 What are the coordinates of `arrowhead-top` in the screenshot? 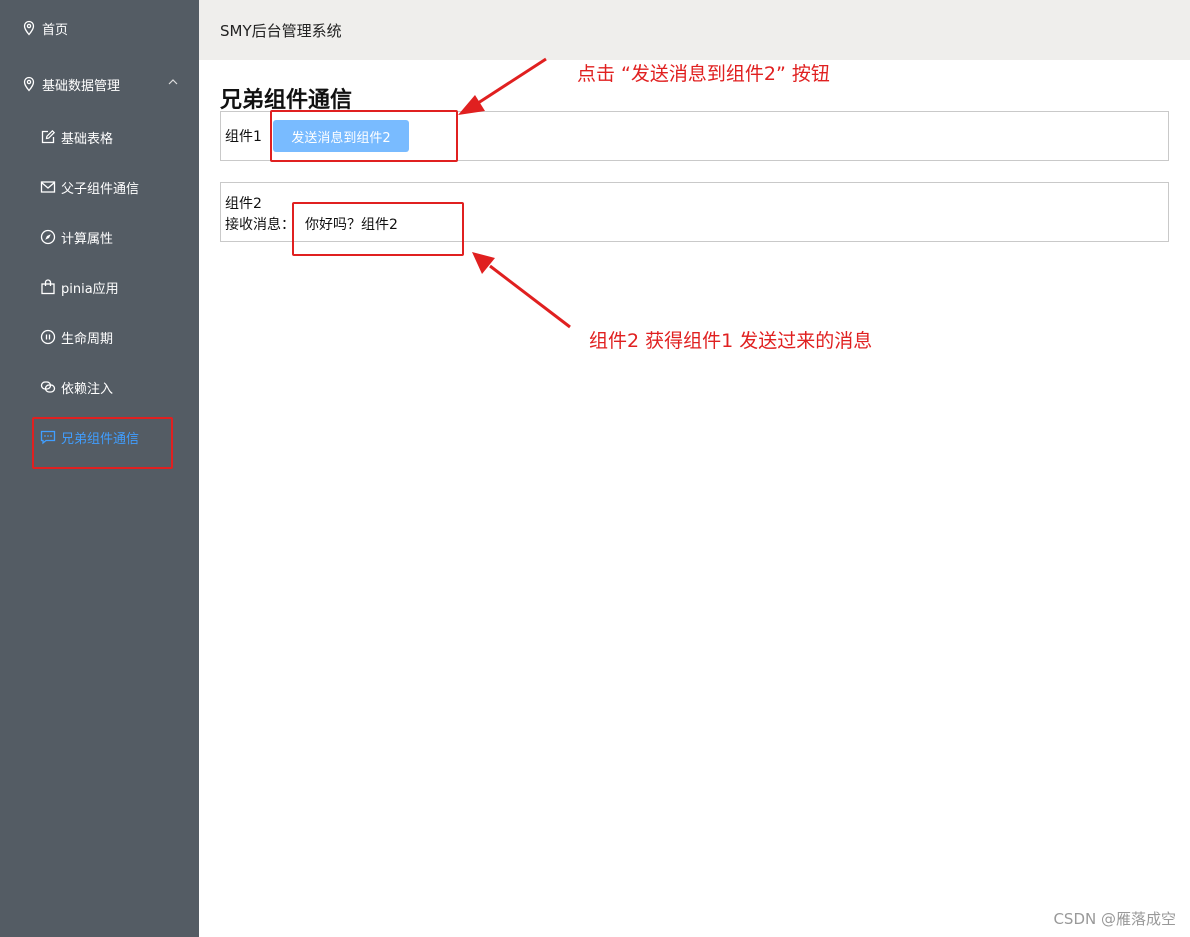 It's located at (471, 105).